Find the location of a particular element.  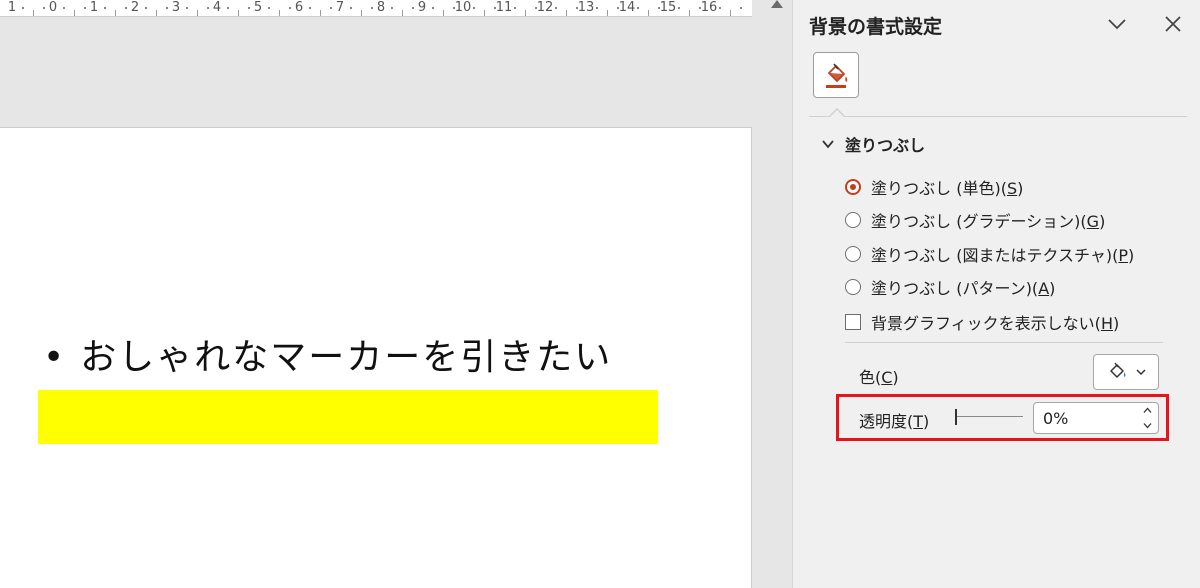

ruler-number: 6 is located at coordinates (299, 7).